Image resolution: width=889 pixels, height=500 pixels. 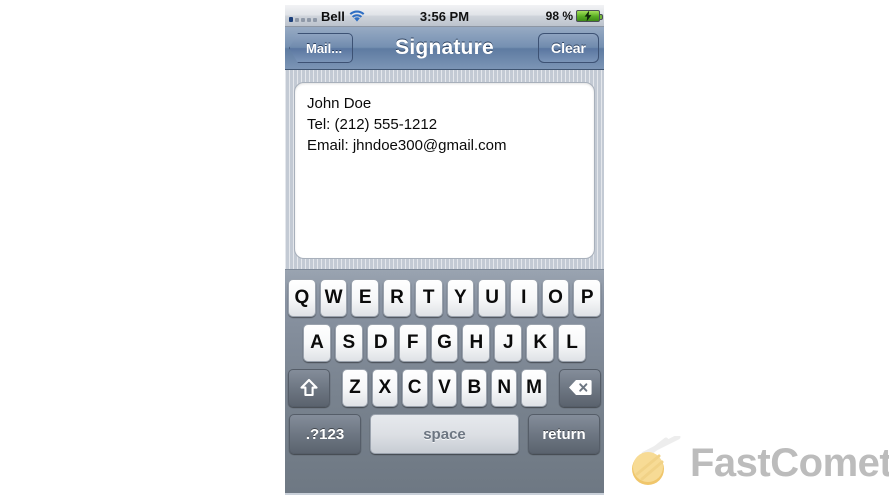 I want to click on return-key: return, so click(x=564, y=434).